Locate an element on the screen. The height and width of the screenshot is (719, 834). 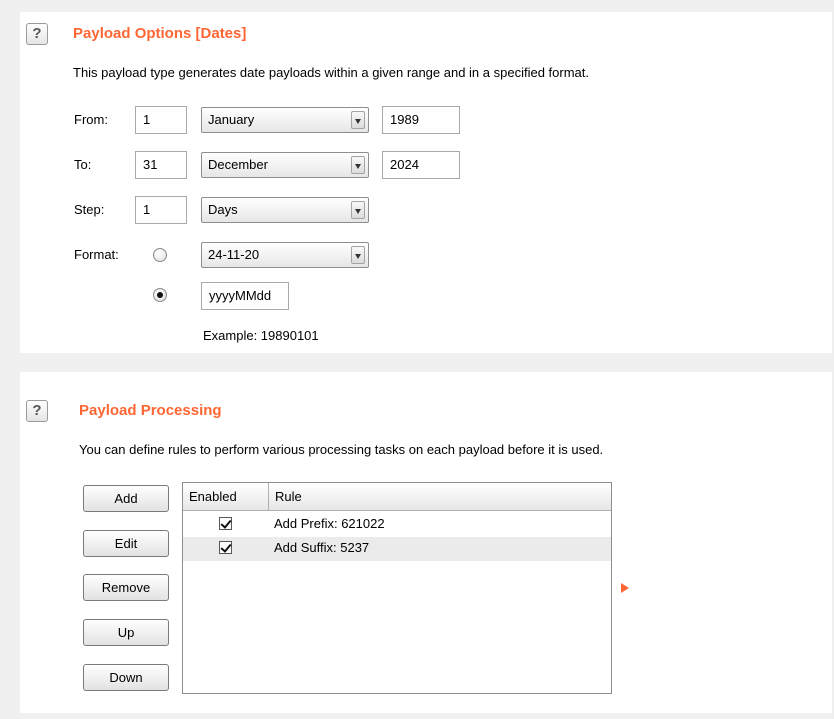
from-month-select: January is located at coordinates (285, 120).